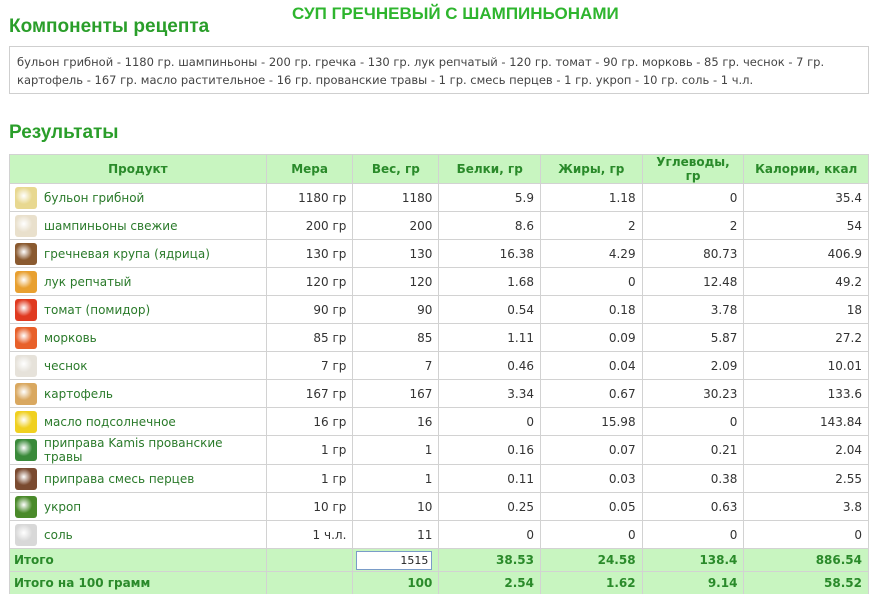  What do you see at coordinates (439, 393) in the screenshot?
I see `table-row: картофель 167 гр 167 3.34 0.67 30.23 133.6` at bounding box center [439, 393].